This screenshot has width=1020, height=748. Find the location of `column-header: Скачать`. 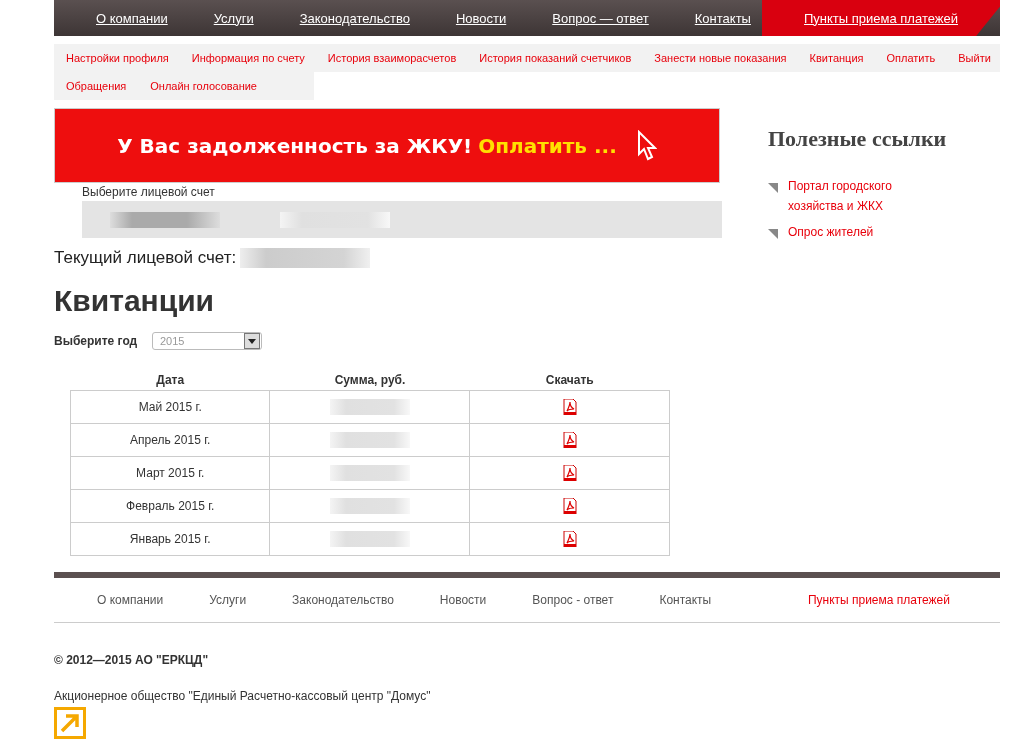

column-header: Скачать is located at coordinates (570, 380).